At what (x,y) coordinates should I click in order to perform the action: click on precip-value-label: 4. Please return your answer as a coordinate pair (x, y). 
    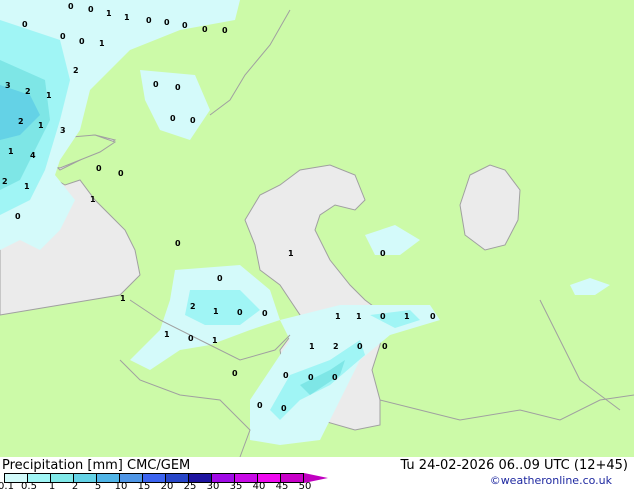
    Looking at the image, I should click on (33, 155).